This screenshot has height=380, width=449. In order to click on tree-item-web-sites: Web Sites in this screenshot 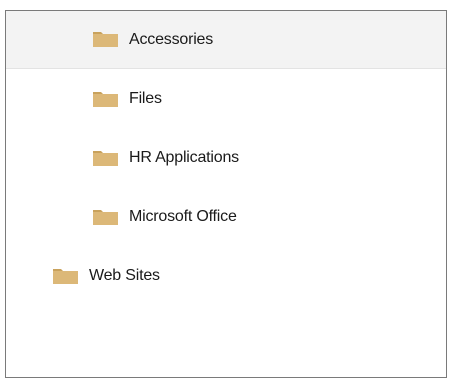, I will do `click(226, 276)`.